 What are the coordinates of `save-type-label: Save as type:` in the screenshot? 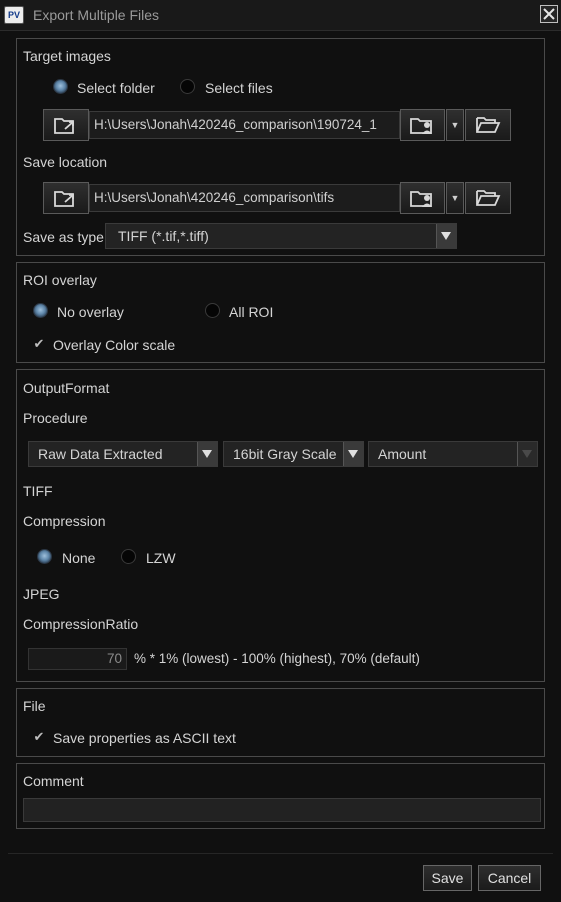 It's located at (65, 237).